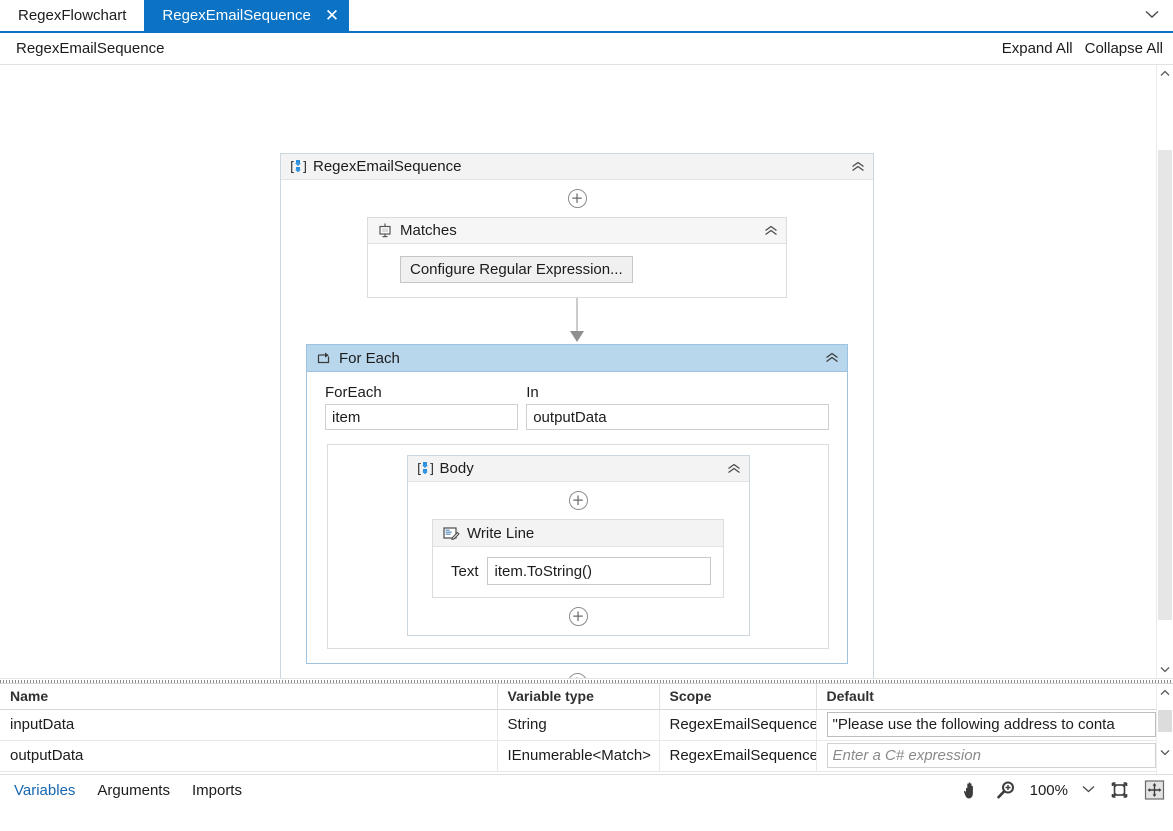 This screenshot has height=831, width=1173. Describe the element at coordinates (990, 755) in the screenshot. I see `default-value-input: Enter a C# expression` at that location.